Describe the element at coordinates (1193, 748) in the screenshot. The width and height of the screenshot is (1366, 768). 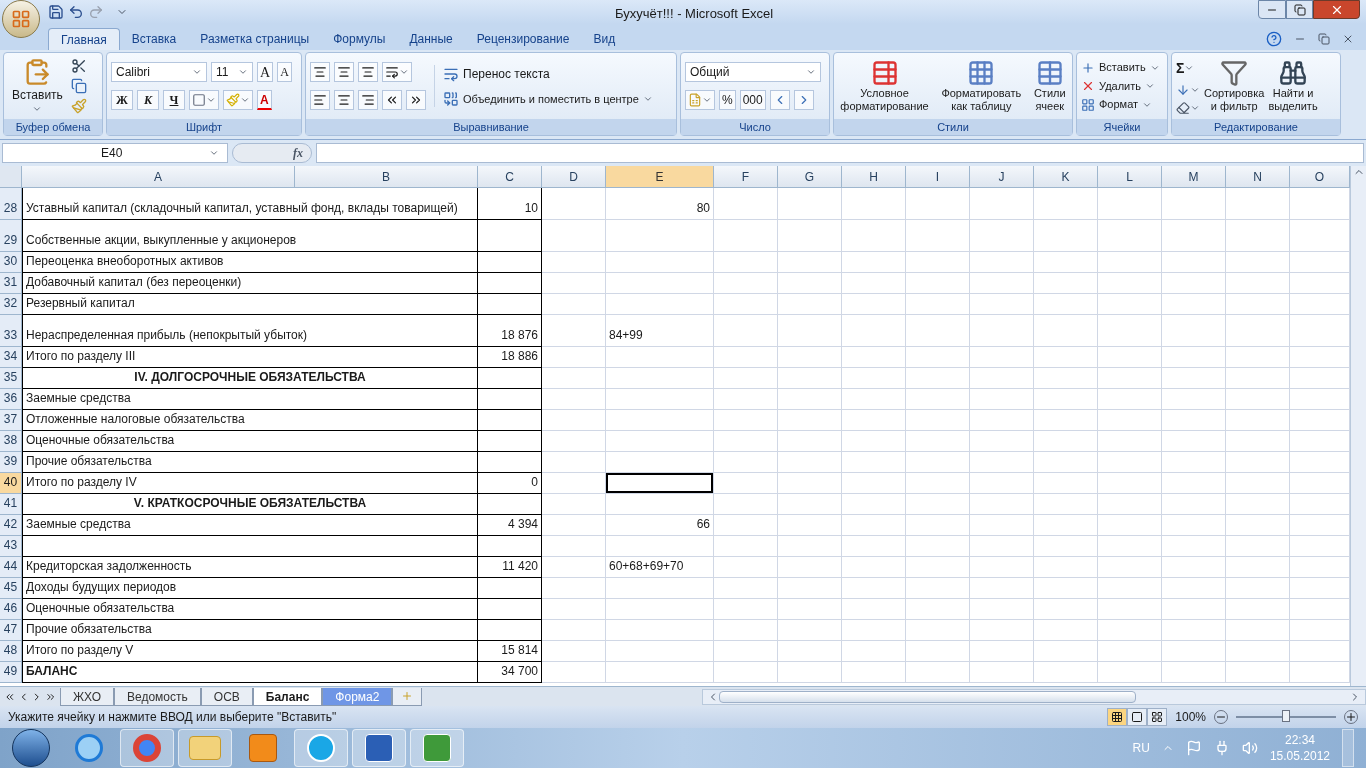
I see `flag-icon` at that location.